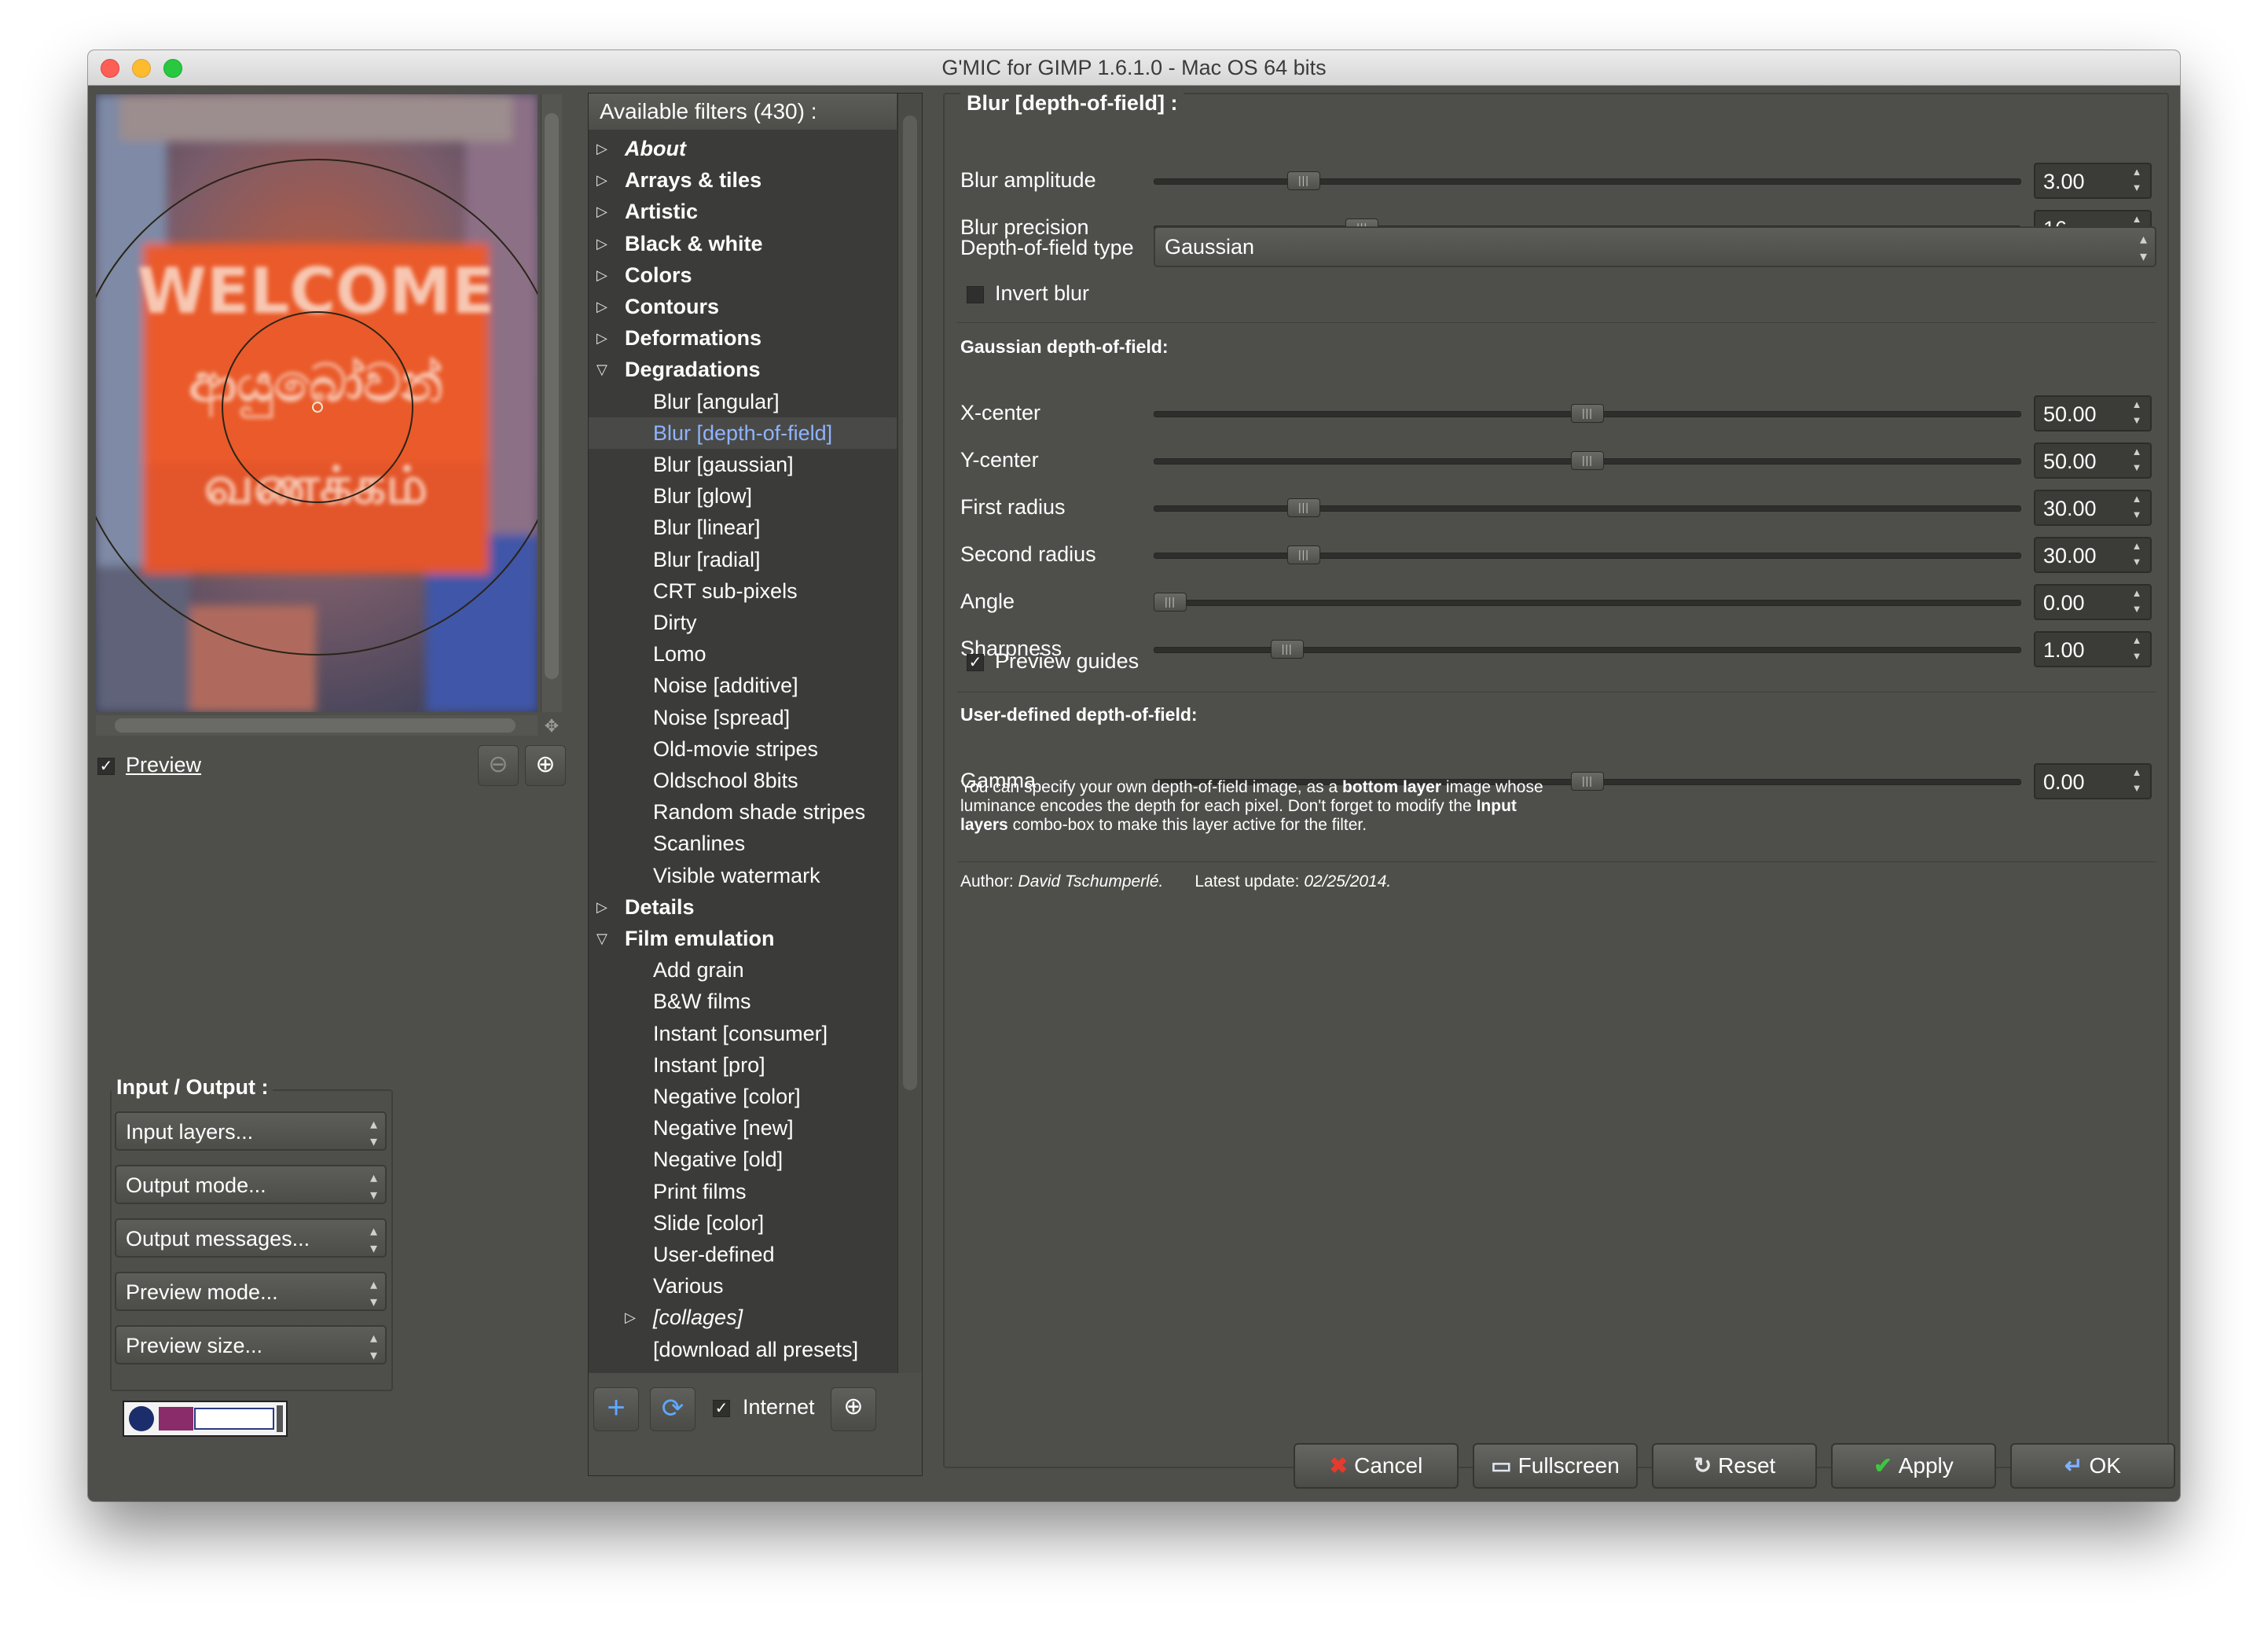 This screenshot has width=2268, height=1627. Describe the element at coordinates (317, 403) in the screenshot. I see `preview-image: WELCOME ආයුබෝවන් வணக்கம்` at that location.